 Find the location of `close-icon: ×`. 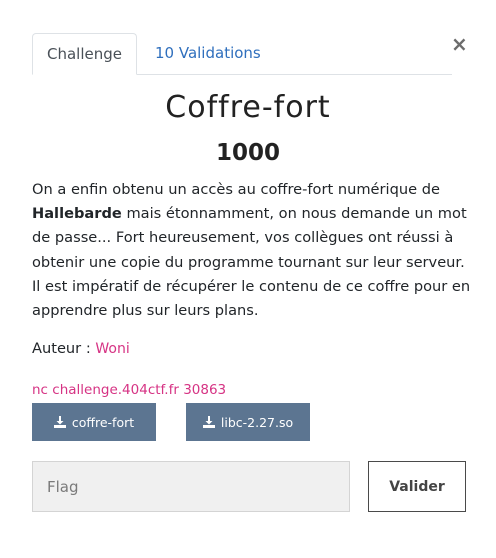

close-icon: × is located at coordinates (459, 44).